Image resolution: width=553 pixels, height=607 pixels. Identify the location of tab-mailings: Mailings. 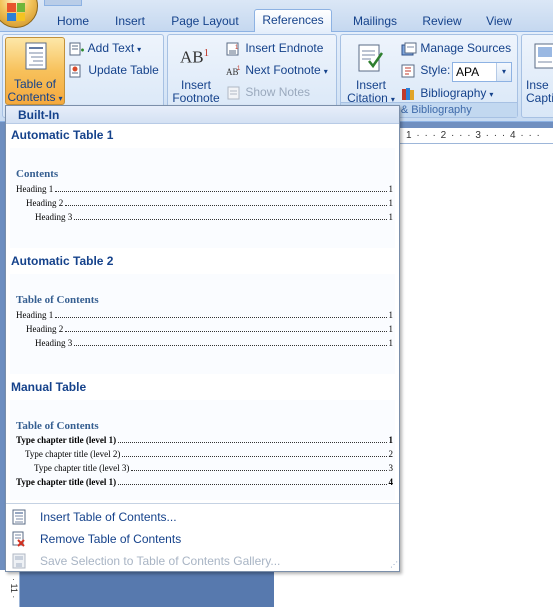
(375, 21).